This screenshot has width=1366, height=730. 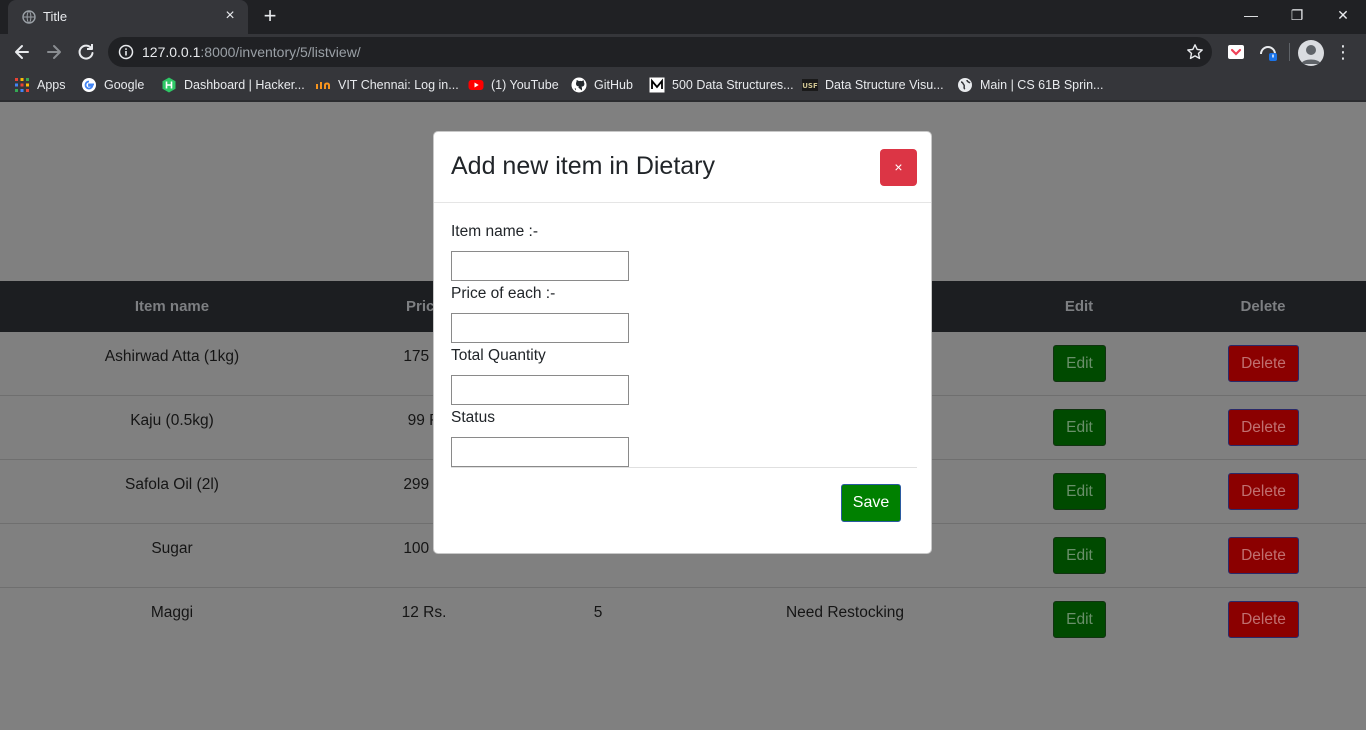 What do you see at coordinates (270, 17) in the screenshot?
I see `new-tab-button: +` at bounding box center [270, 17].